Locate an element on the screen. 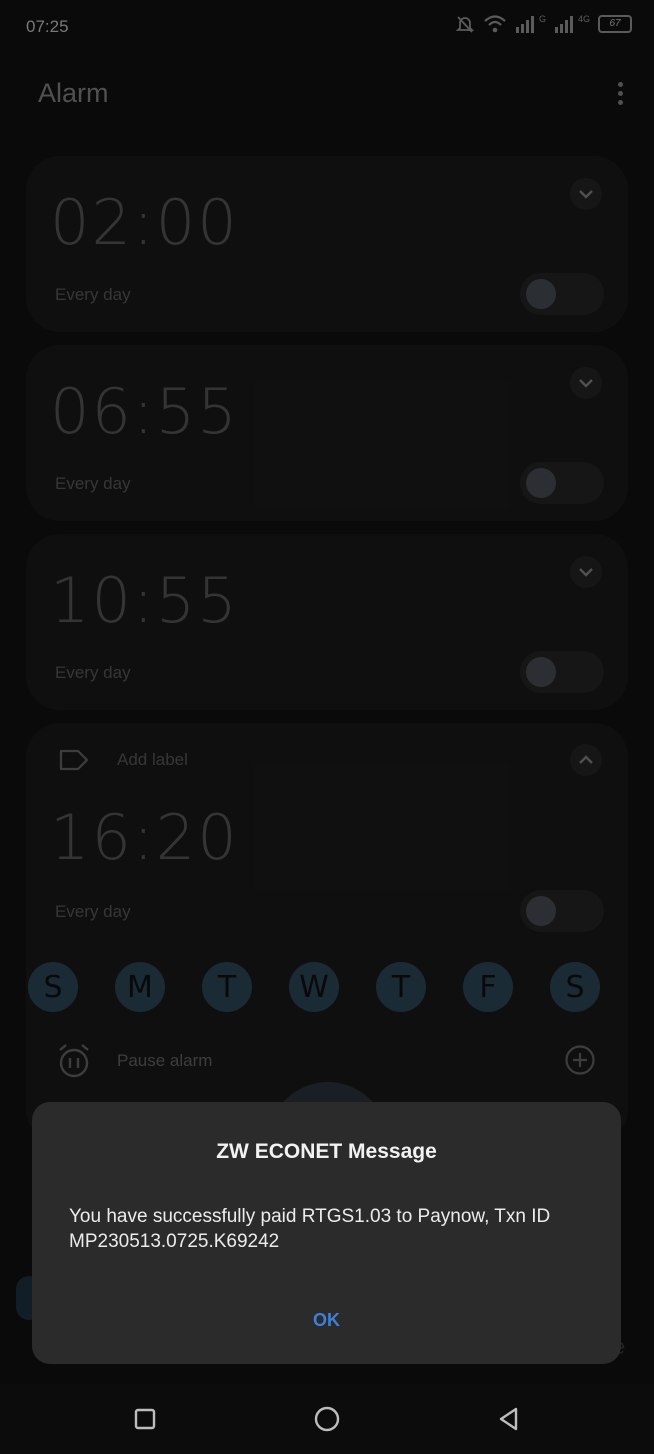 This screenshot has width=654, height=1454. ok-button: OK is located at coordinates (326, 1320).